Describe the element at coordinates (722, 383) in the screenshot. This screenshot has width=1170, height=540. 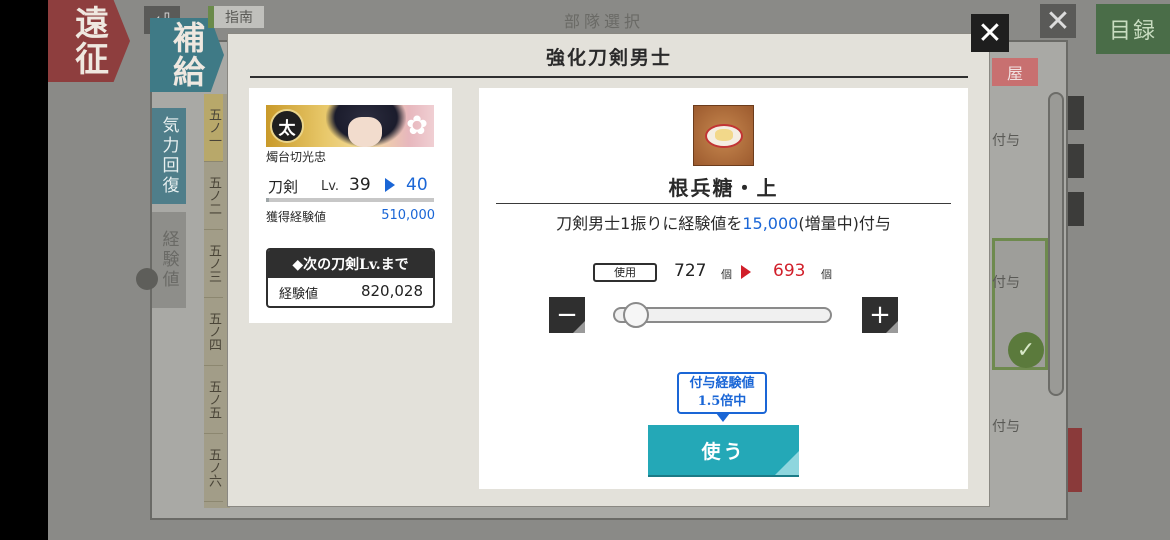
I see `bonus-line-1: 付与経験値` at that location.